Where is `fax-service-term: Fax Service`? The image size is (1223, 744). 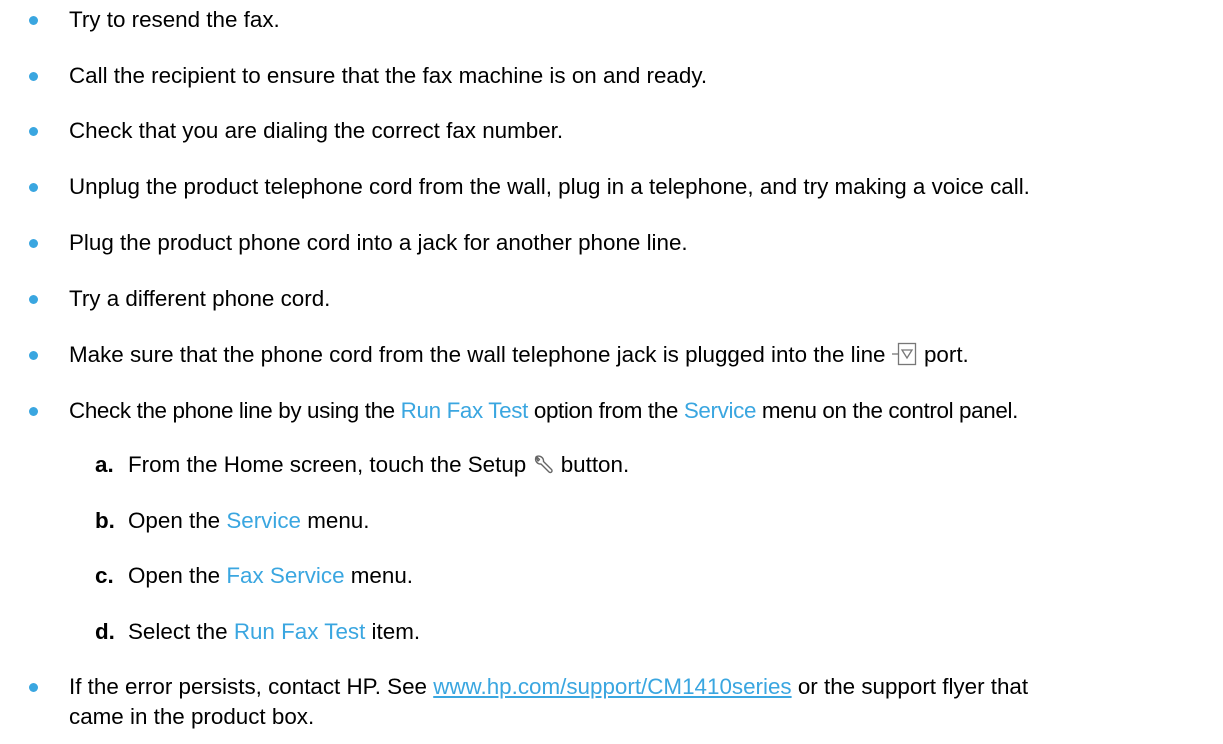
fax-service-term: Fax Service is located at coordinates (285, 575).